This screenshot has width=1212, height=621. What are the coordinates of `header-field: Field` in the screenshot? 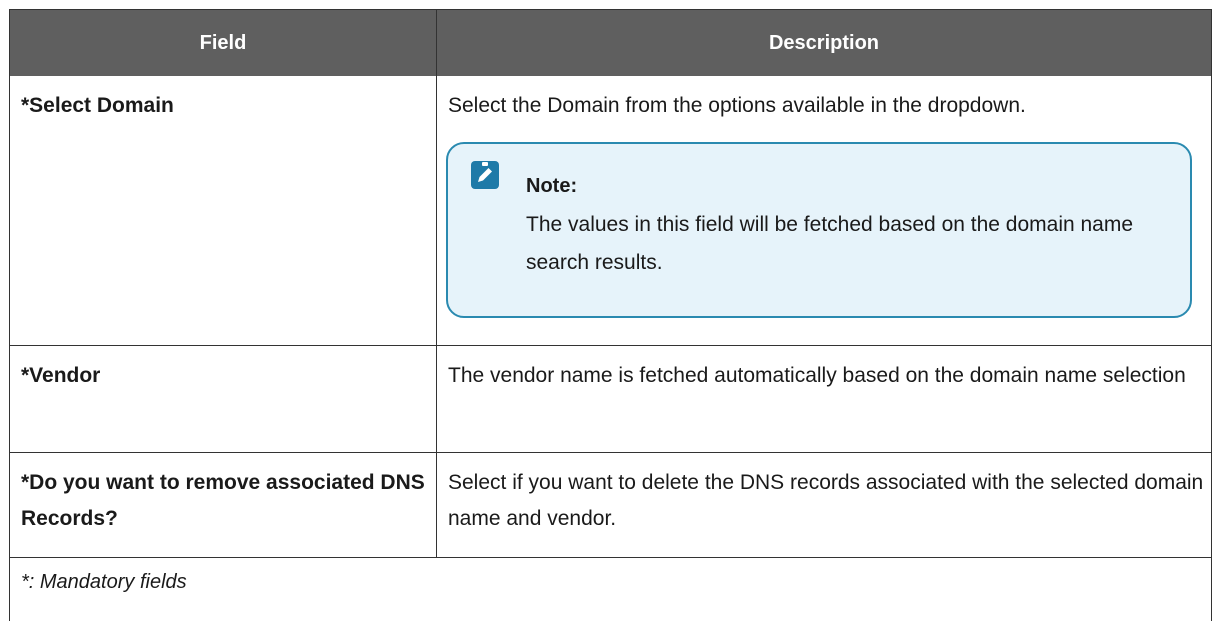 It's located at (223, 43).